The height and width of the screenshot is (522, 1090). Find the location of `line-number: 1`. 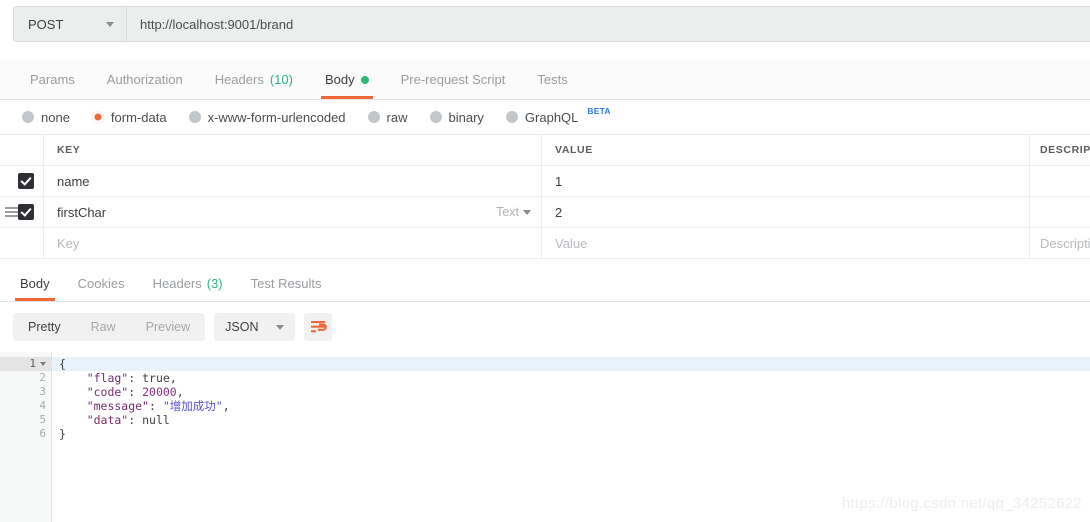

line-number: 1 is located at coordinates (32, 363).